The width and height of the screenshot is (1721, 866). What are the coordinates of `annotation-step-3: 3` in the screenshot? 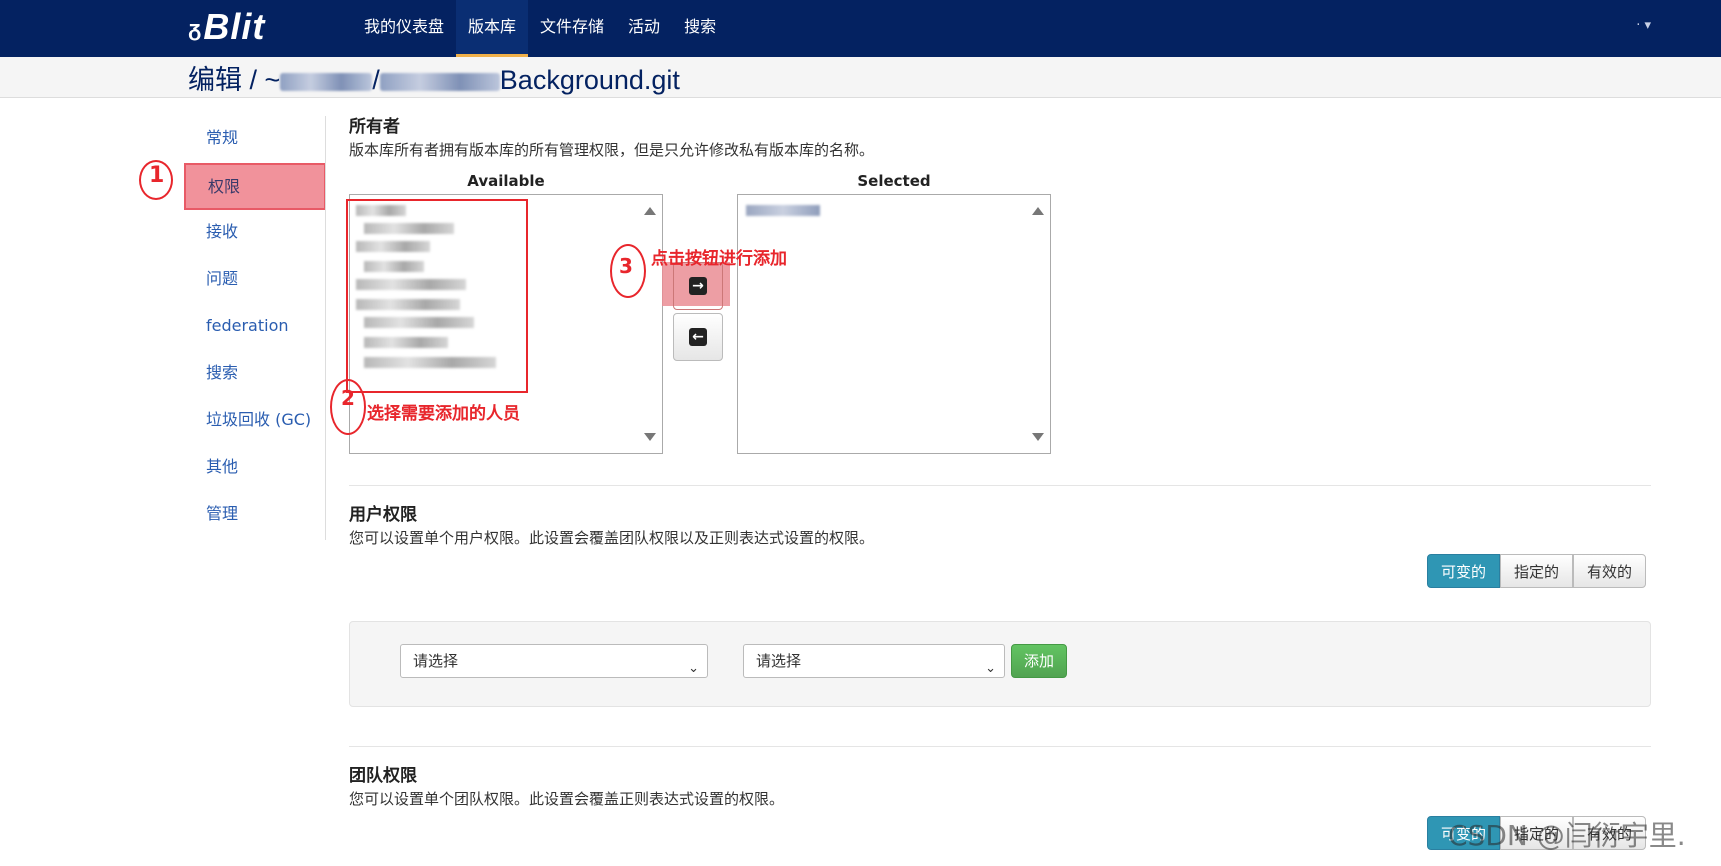 It's located at (626, 266).